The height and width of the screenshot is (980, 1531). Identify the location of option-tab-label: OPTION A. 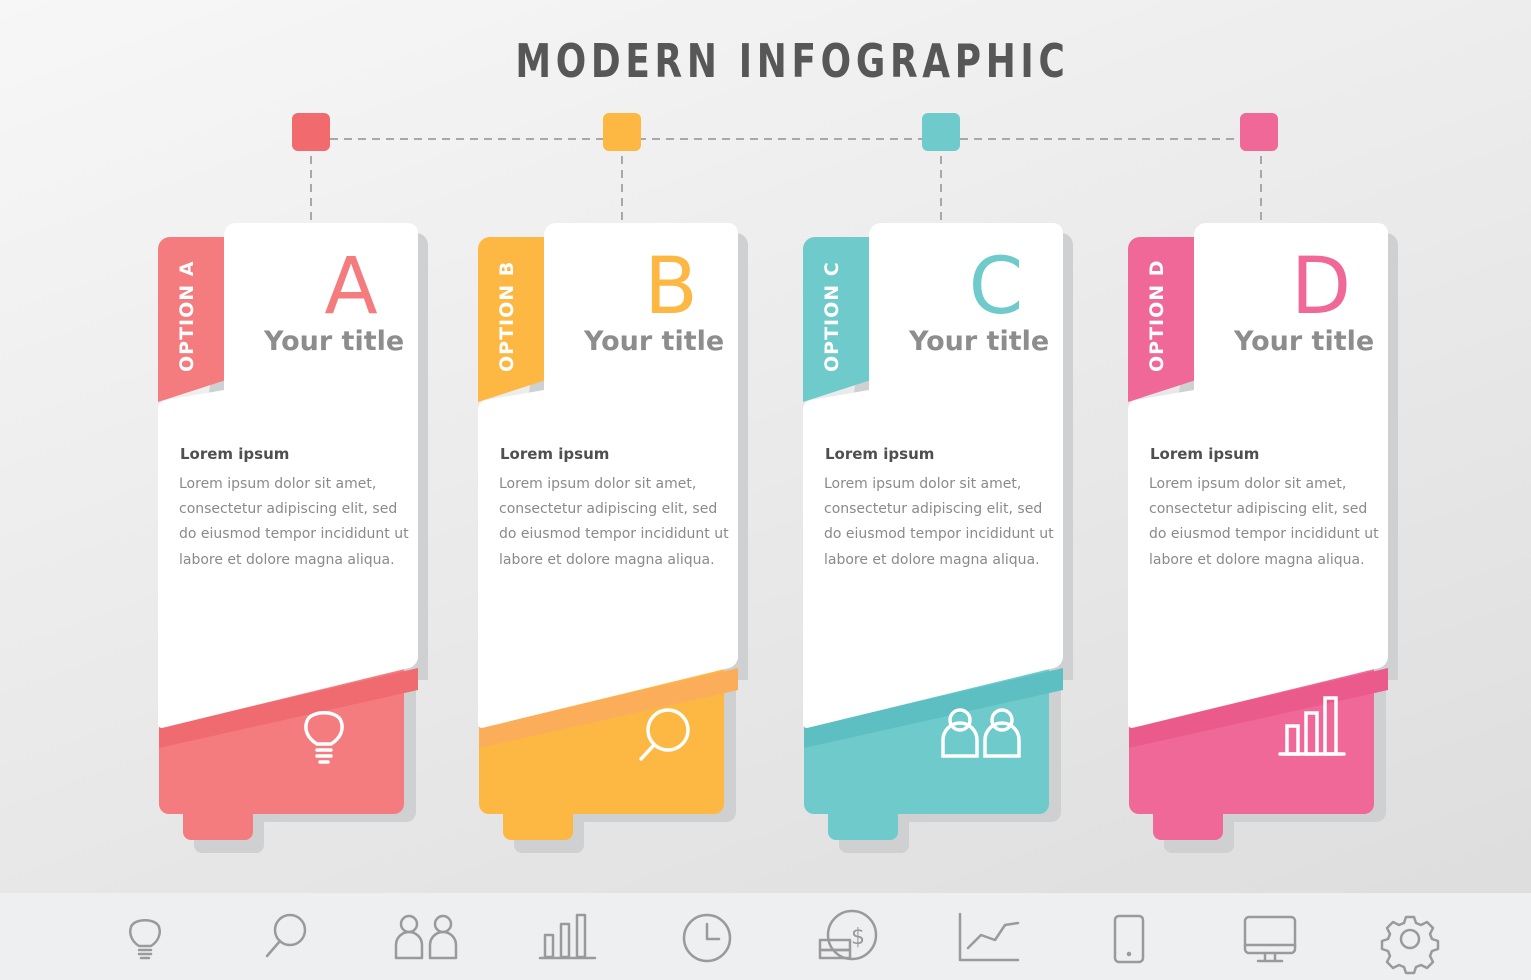
(187, 316).